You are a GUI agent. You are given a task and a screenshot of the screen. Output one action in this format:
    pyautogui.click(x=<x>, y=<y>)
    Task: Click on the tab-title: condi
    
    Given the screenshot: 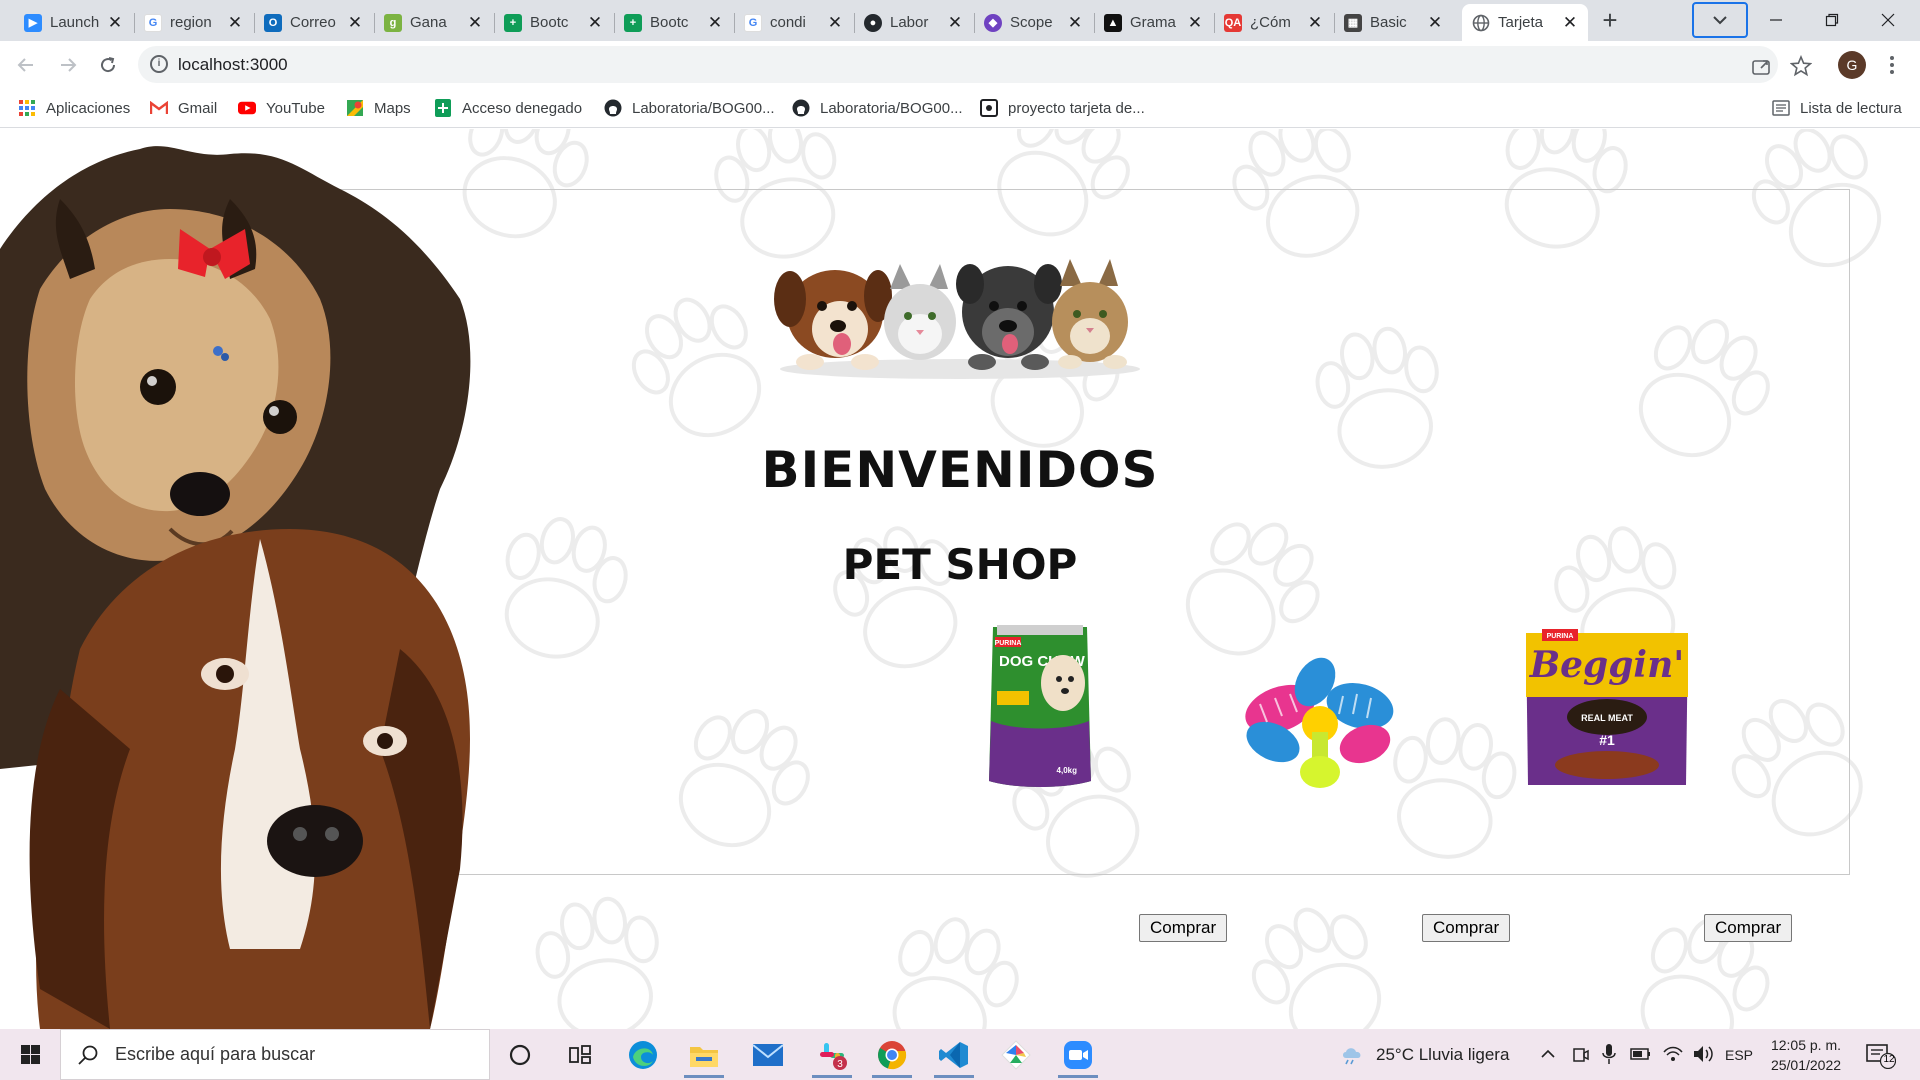 What is the action you would take?
    pyautogui.click(x=788, y=22)
    